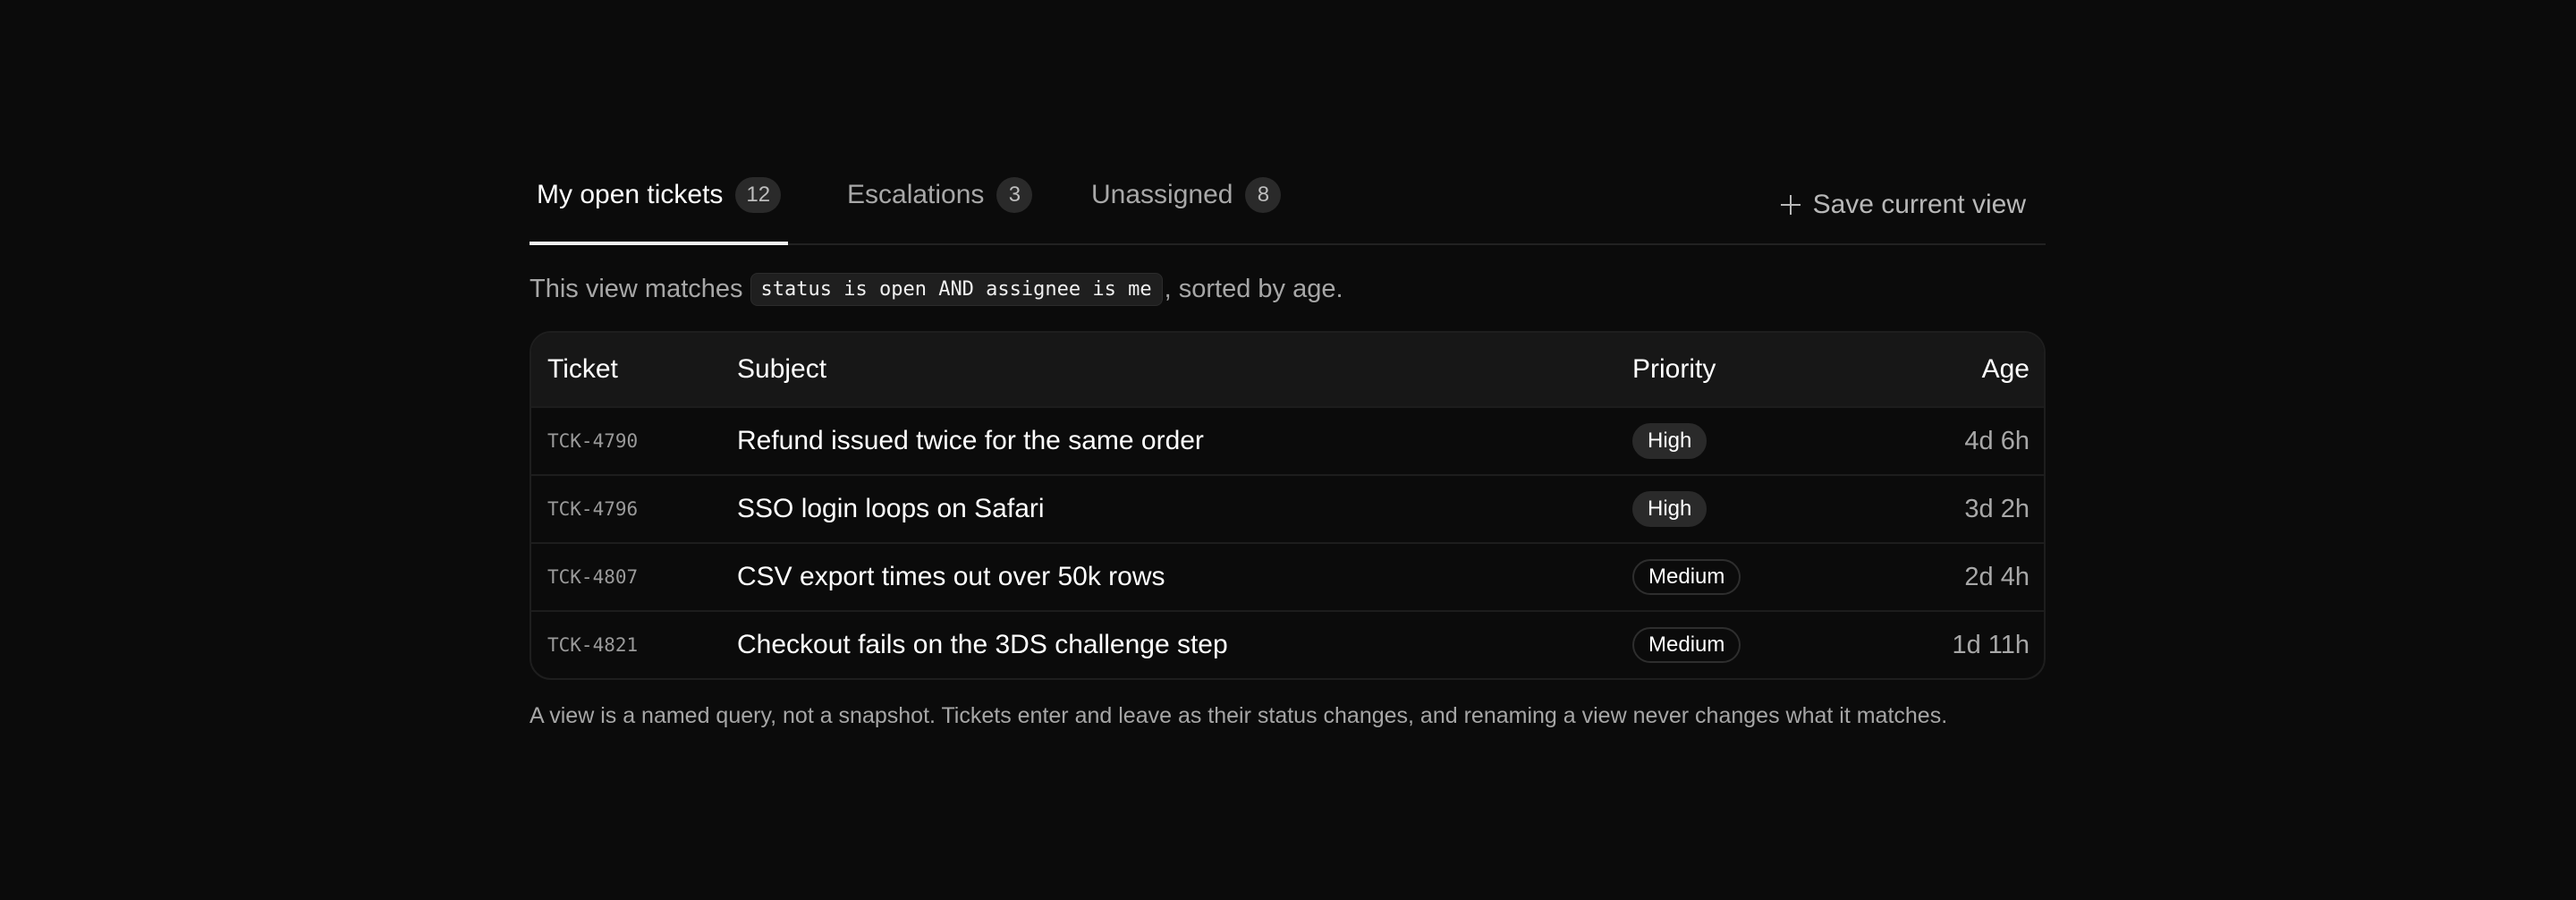 The width and height of the screenshot is (2576, 900). What do you see at coordinates (1919, 204) in the screenshot?
I see `save-view-label: Save current view` at bounding box center [1919, 204].